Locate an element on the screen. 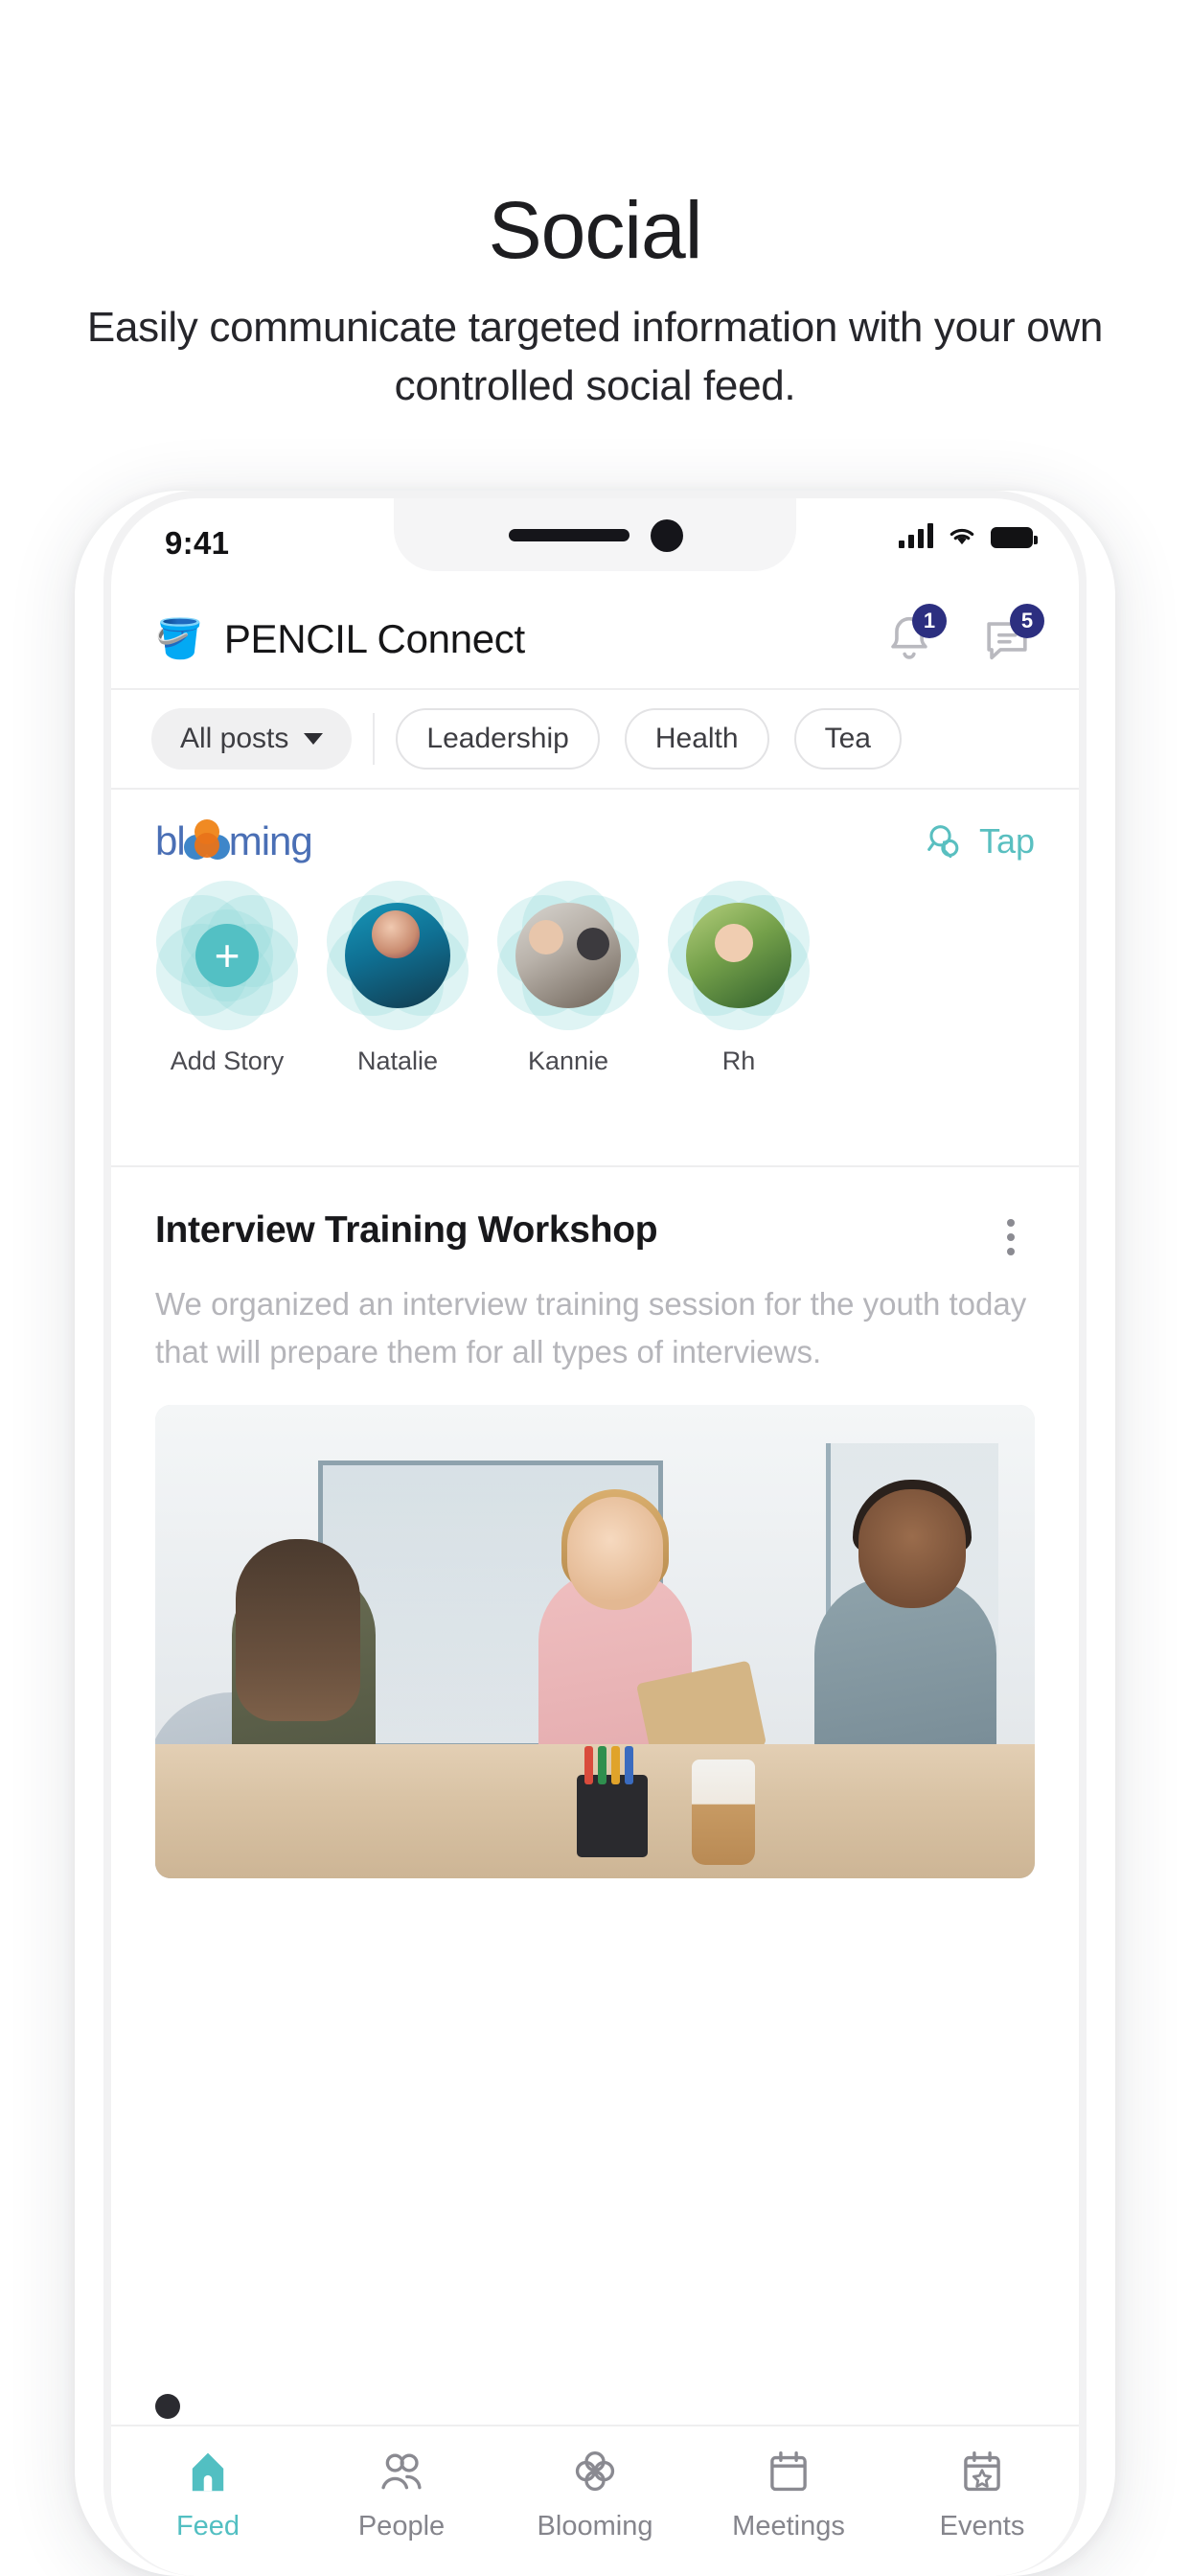 Image resolution: width=1190 pixels, height=2576 pixels. filter-chip-leadership: Leadership is located at coordinates (498, 739).